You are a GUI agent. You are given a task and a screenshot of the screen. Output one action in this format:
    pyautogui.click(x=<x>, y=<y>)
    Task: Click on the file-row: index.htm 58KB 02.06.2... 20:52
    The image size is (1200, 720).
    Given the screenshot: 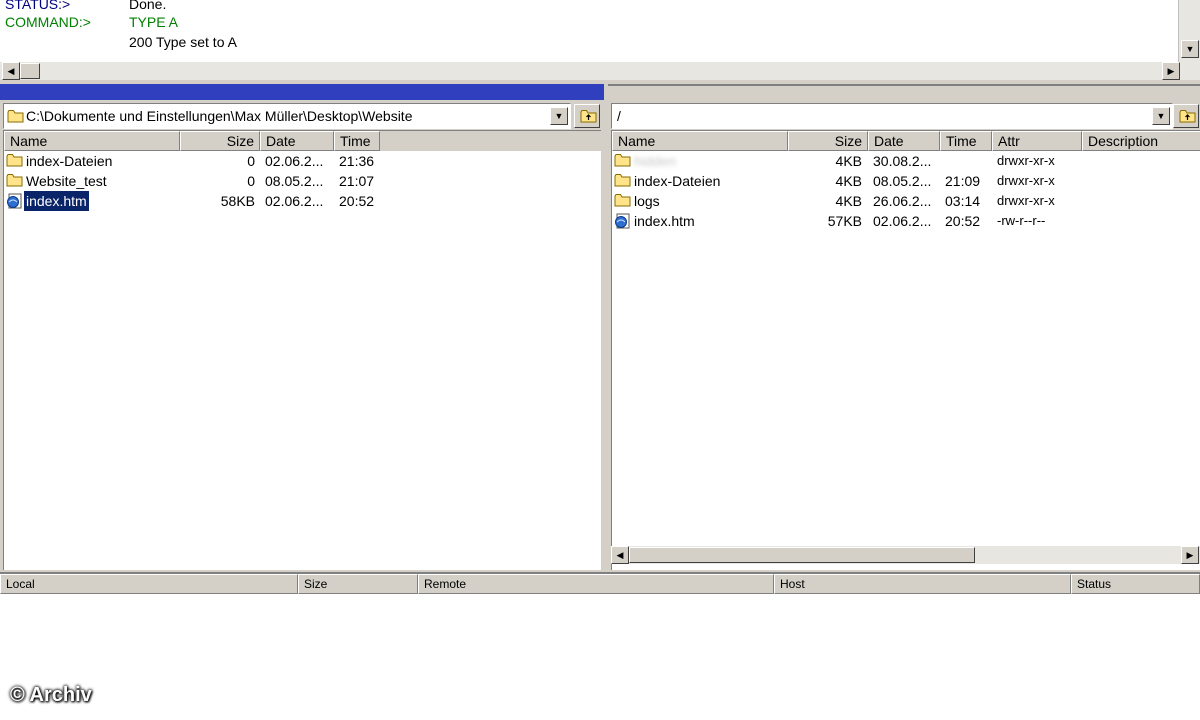 What is the action you would take?
    pyautogui.click(x=302, y=201)
    